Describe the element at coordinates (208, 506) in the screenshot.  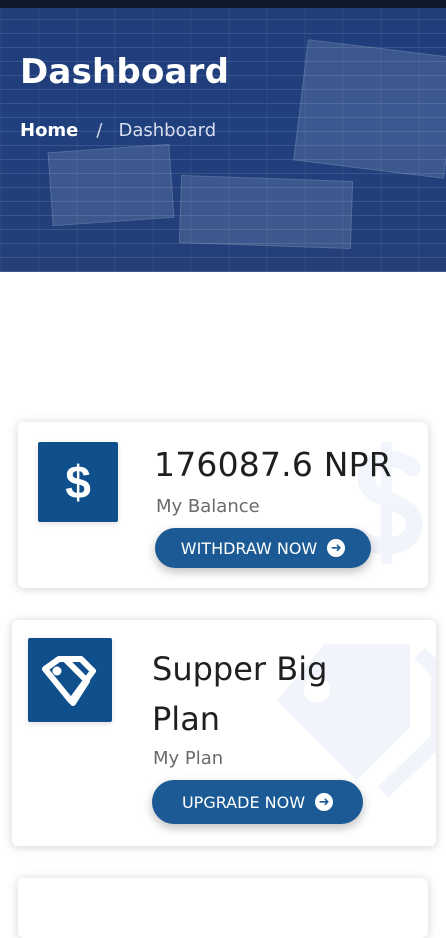
I see `balance-label: My Balance` at that location.